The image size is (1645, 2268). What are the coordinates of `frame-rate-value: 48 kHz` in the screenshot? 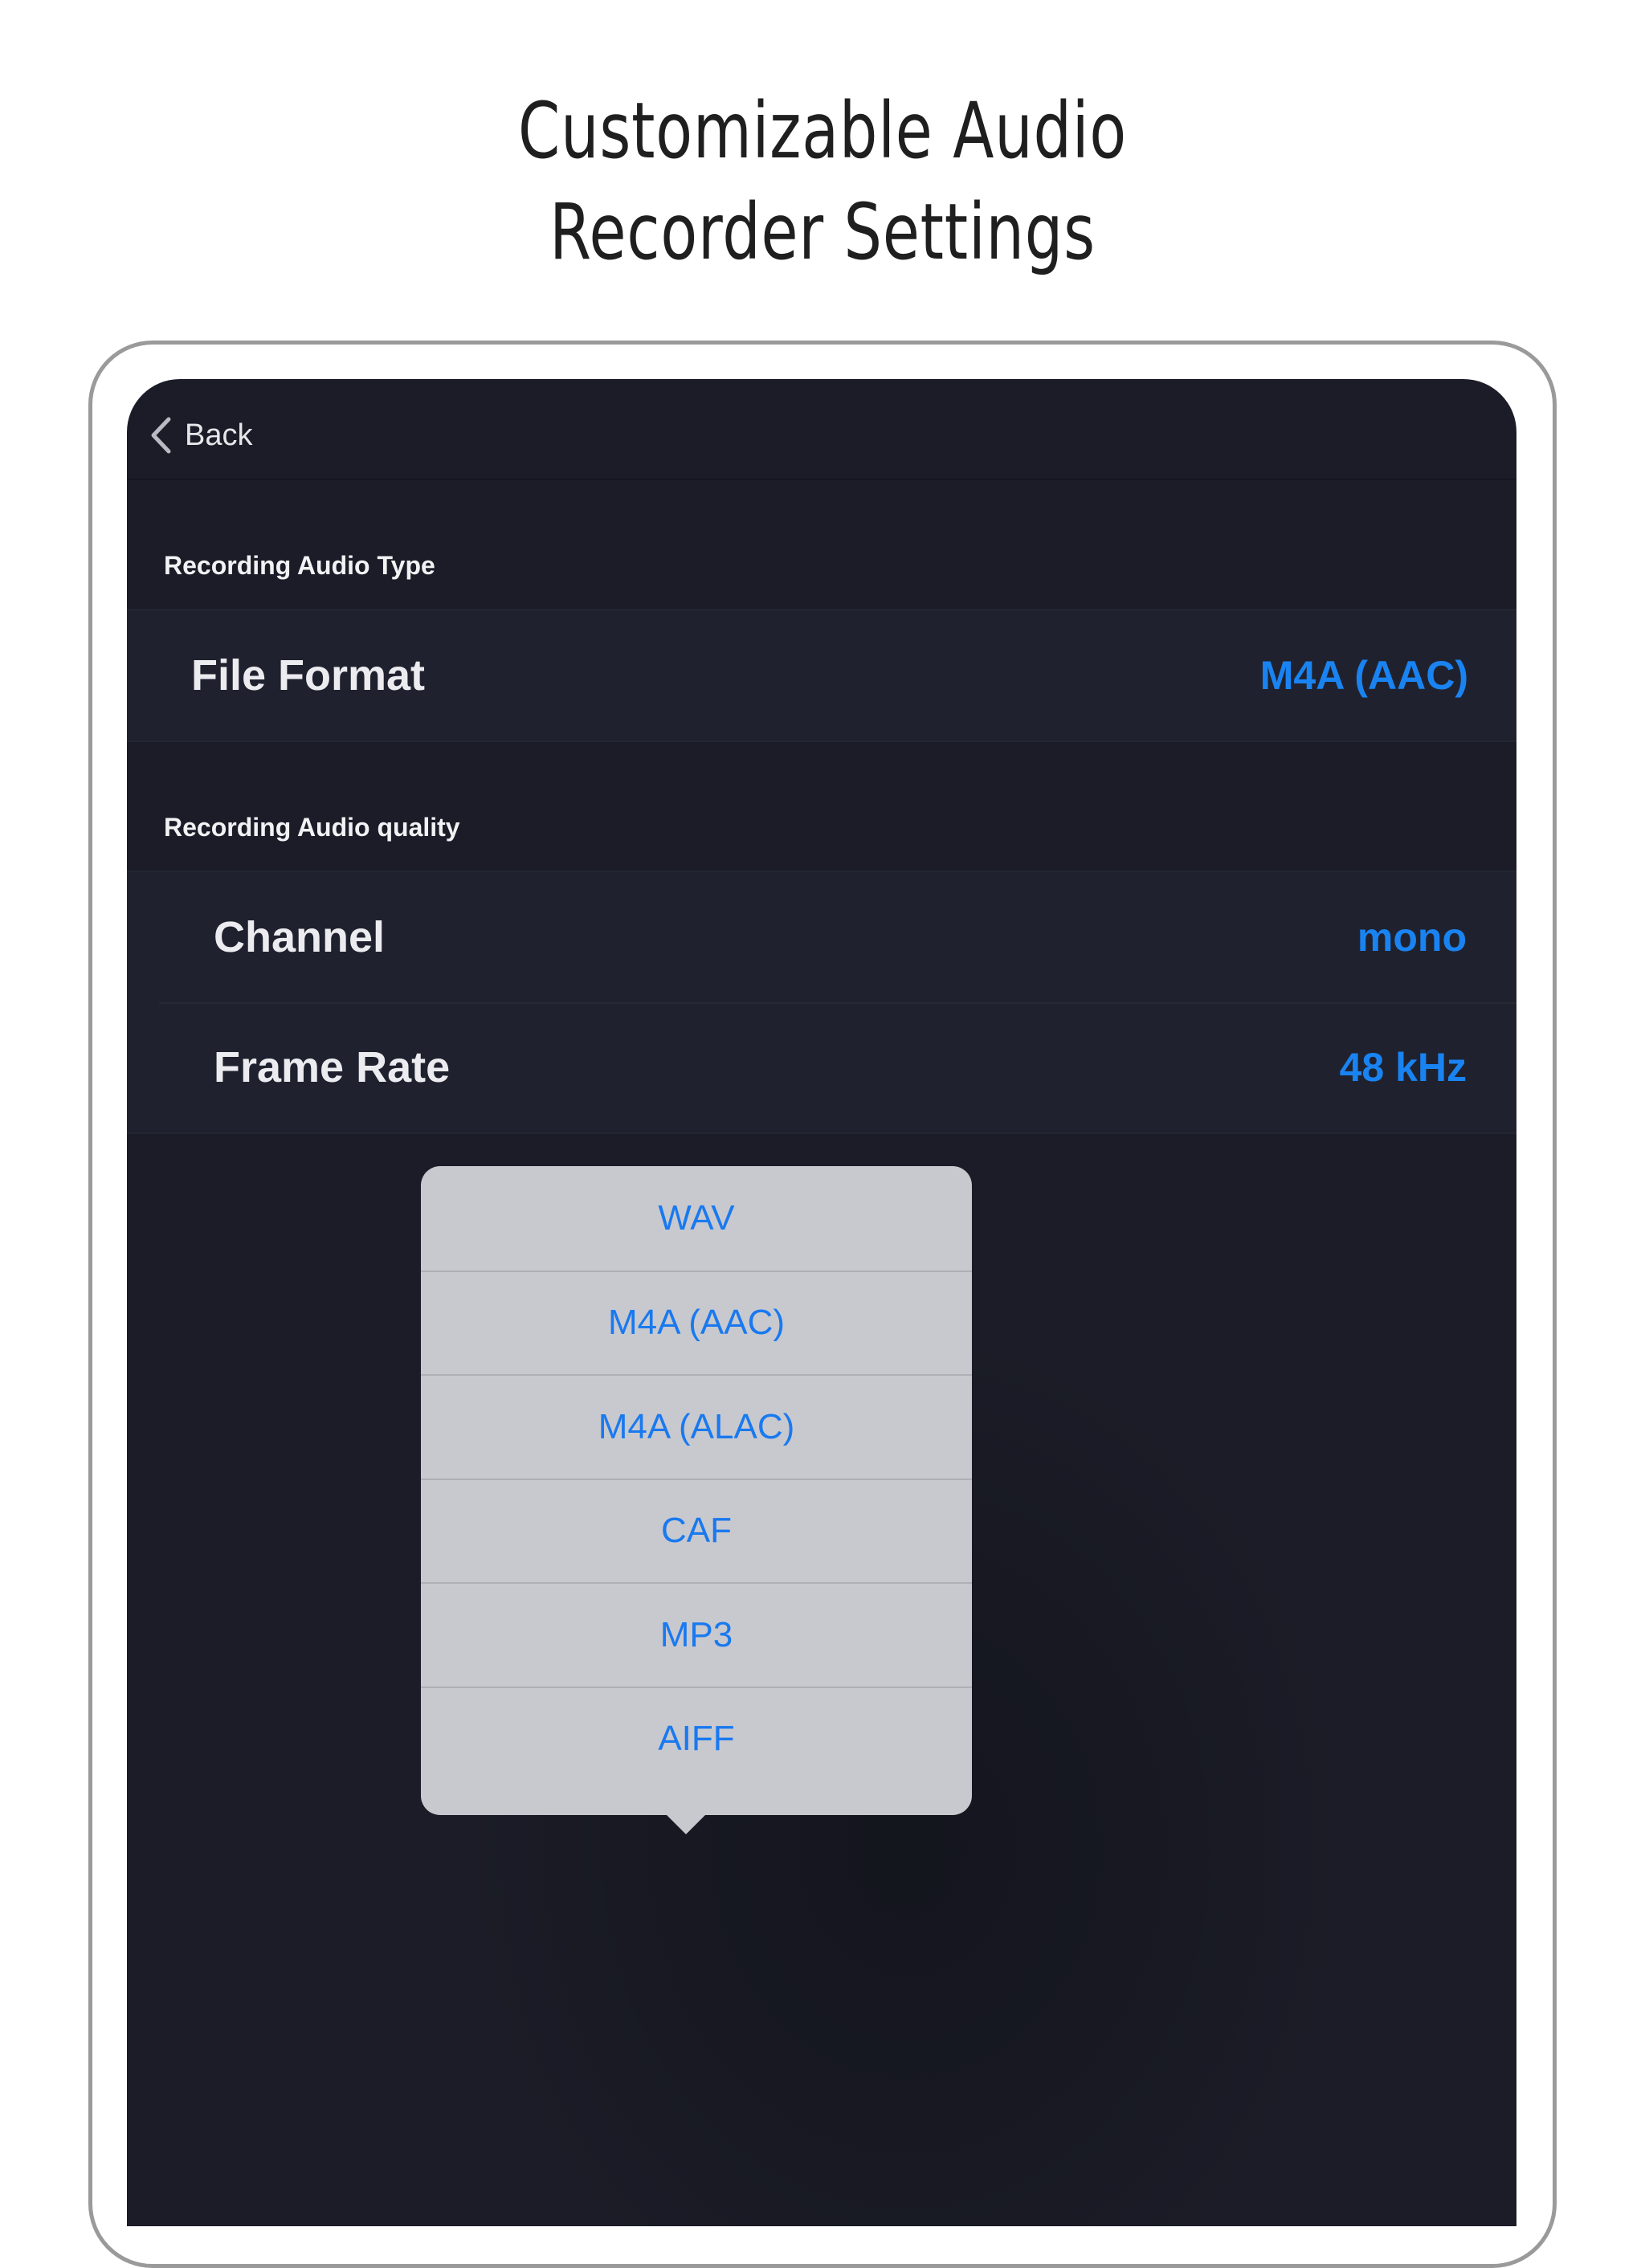 It's located at (1403, 1068).